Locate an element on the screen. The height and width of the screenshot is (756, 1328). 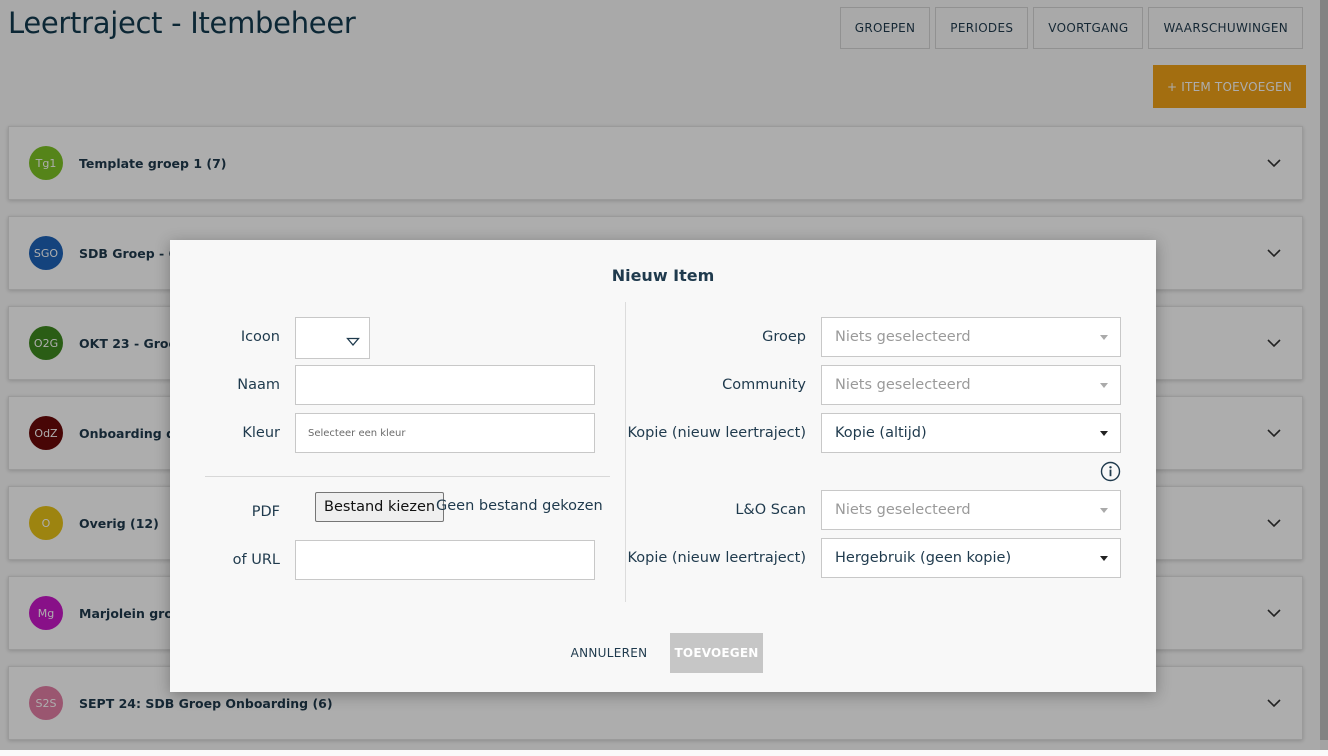
name-input is located at coordinates (445, 385).